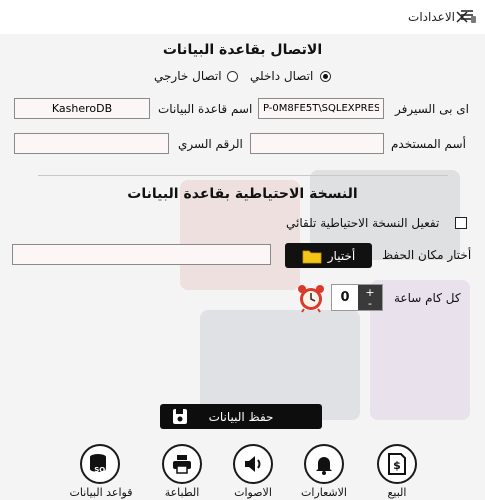  Describe the element at coordinates (432, 109) in the screenshot. I see `server-ip-label: اى بى السيرفر` at that location.